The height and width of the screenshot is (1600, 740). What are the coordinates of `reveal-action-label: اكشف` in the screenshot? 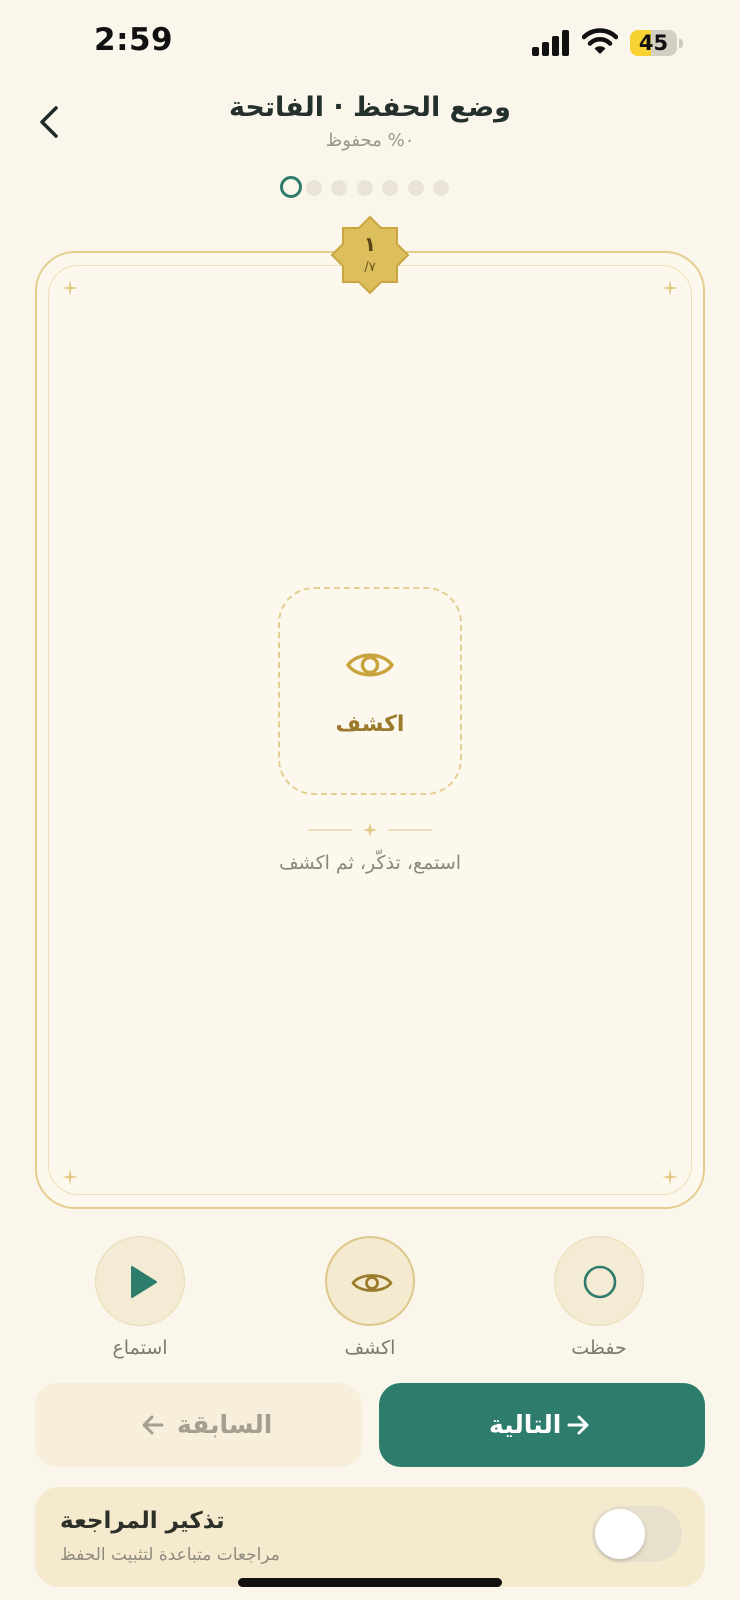 It's located at (370, 1348).